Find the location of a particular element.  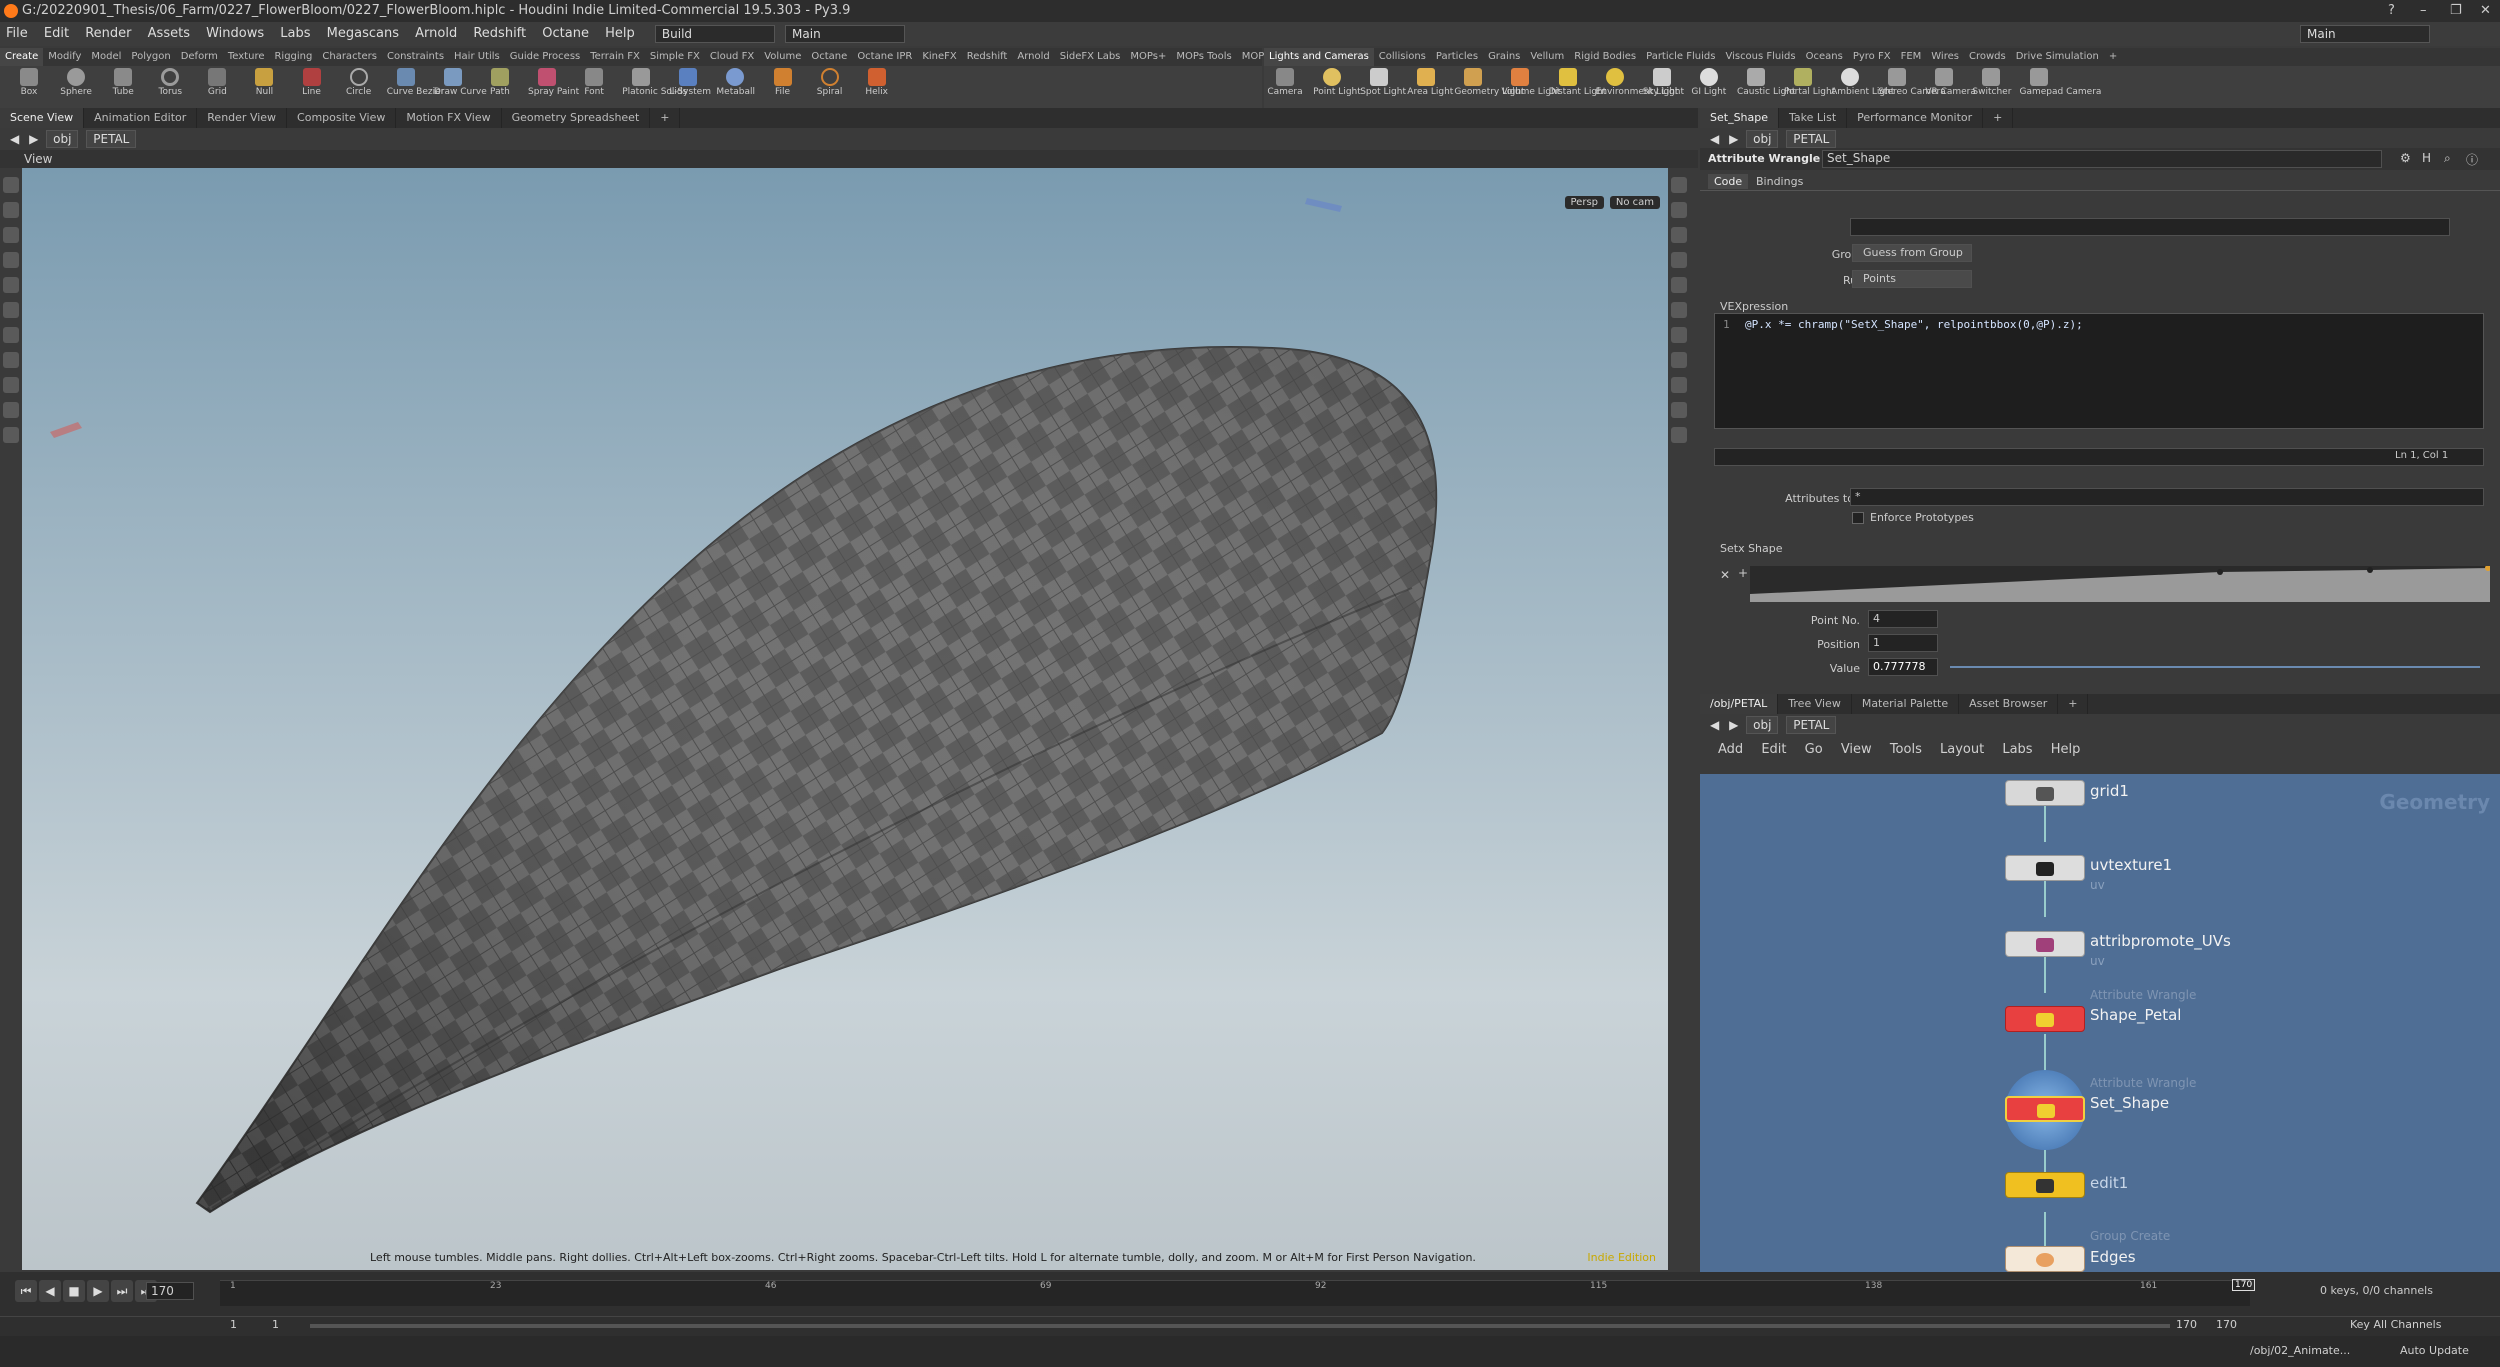

shelf-tab: Modify is located at coordinates (64, 57).